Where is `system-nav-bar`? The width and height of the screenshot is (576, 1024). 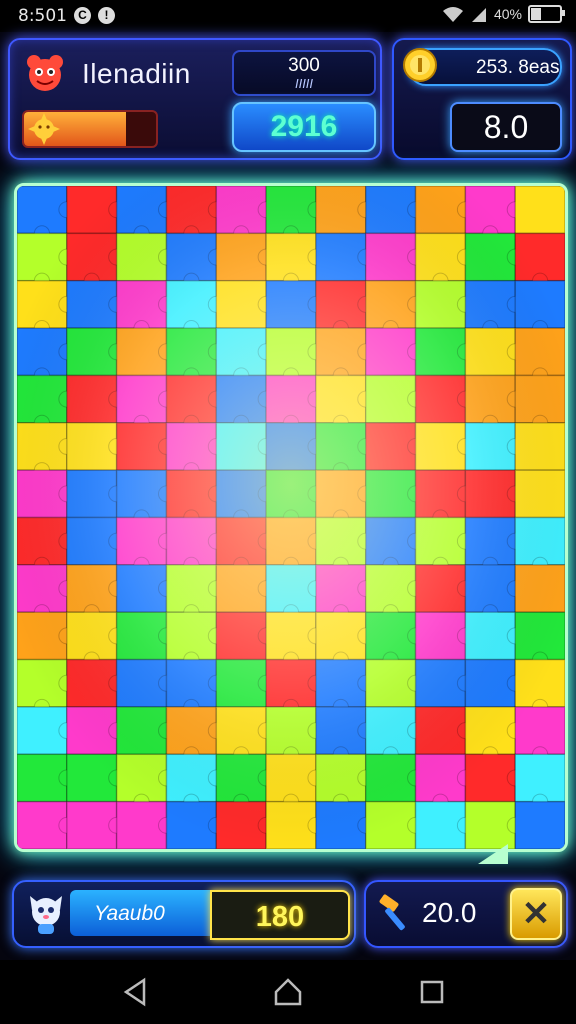
system-nav-bar is located at coordinates (288, 992).